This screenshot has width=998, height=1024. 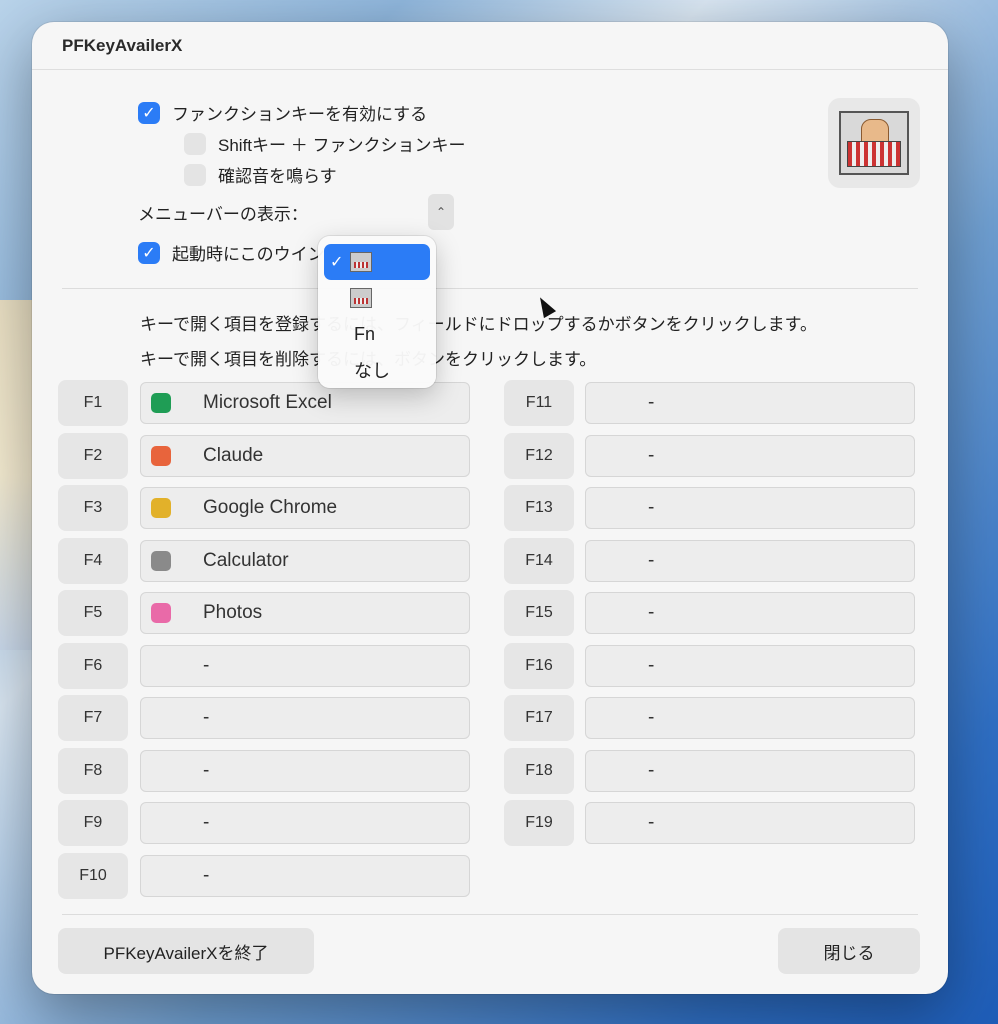 What do you see at coordinates (539, 613) in the screenshot?
I see `fkey-button-f15: F15` at bounding box center [539, 613].